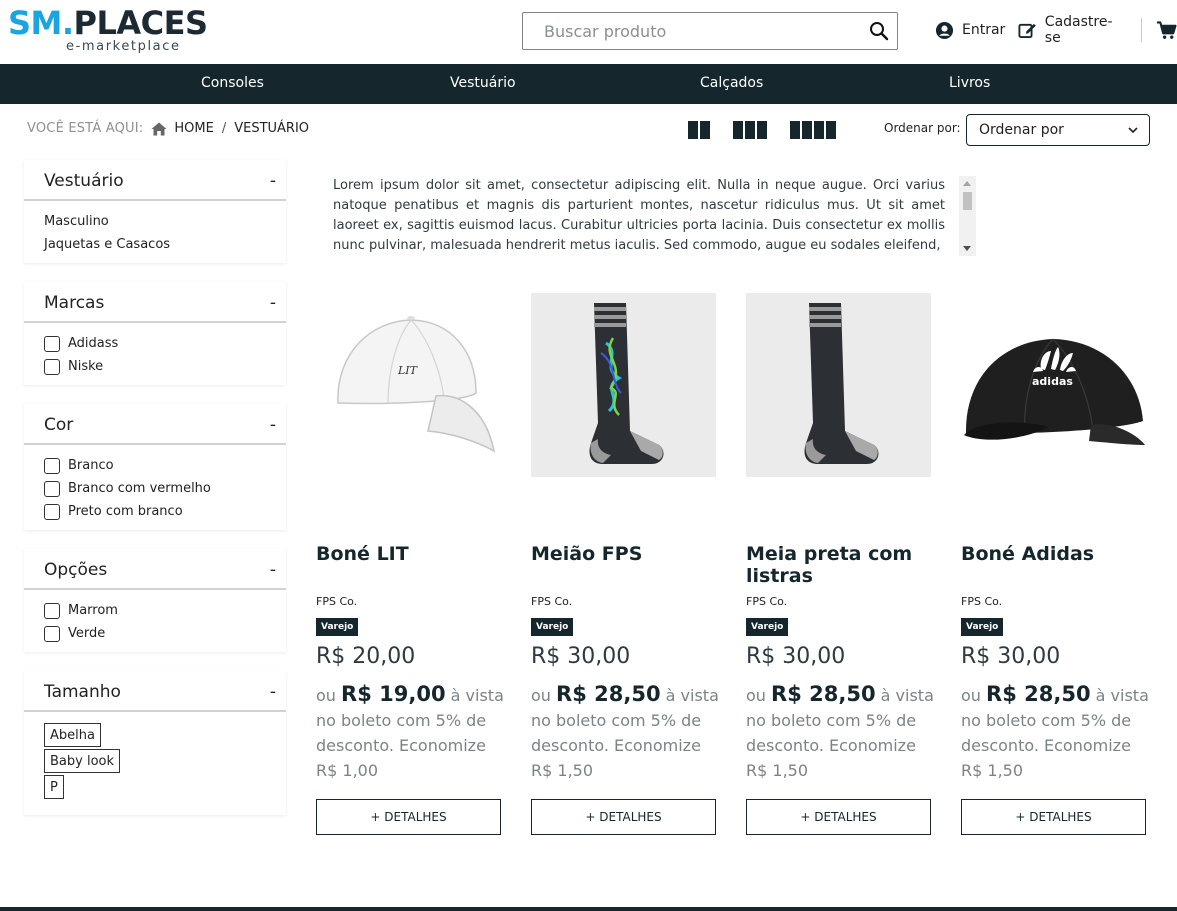  I want to click on header-divider, so click(1141, 30).